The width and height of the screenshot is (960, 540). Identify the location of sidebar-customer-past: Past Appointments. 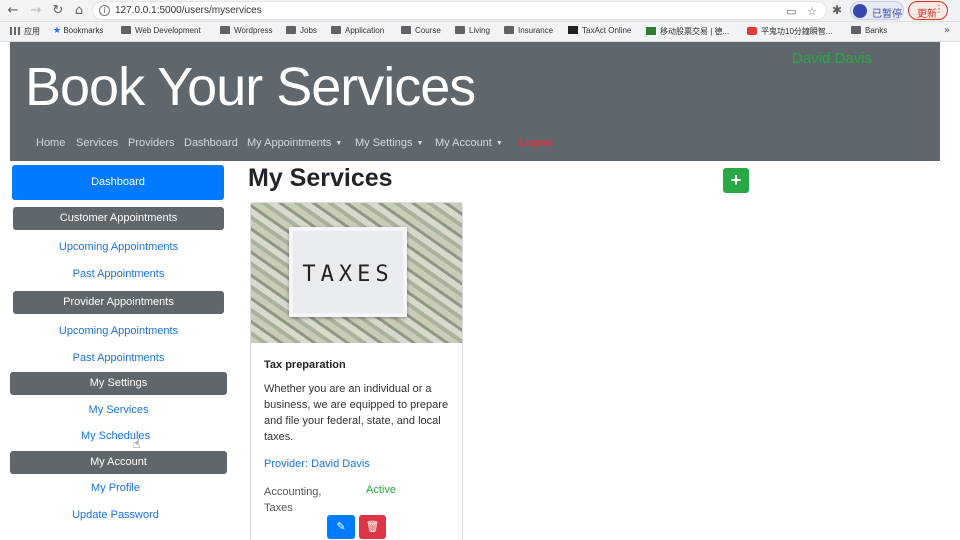
(118, 274).